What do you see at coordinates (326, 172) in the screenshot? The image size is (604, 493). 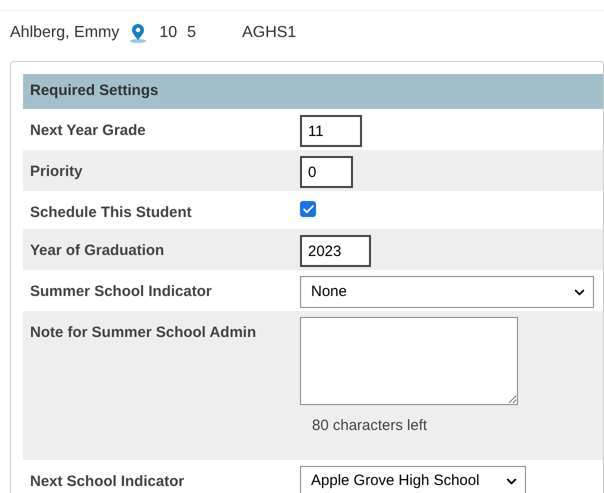 I see `text-field: 0` at bounding box center [326, 172].